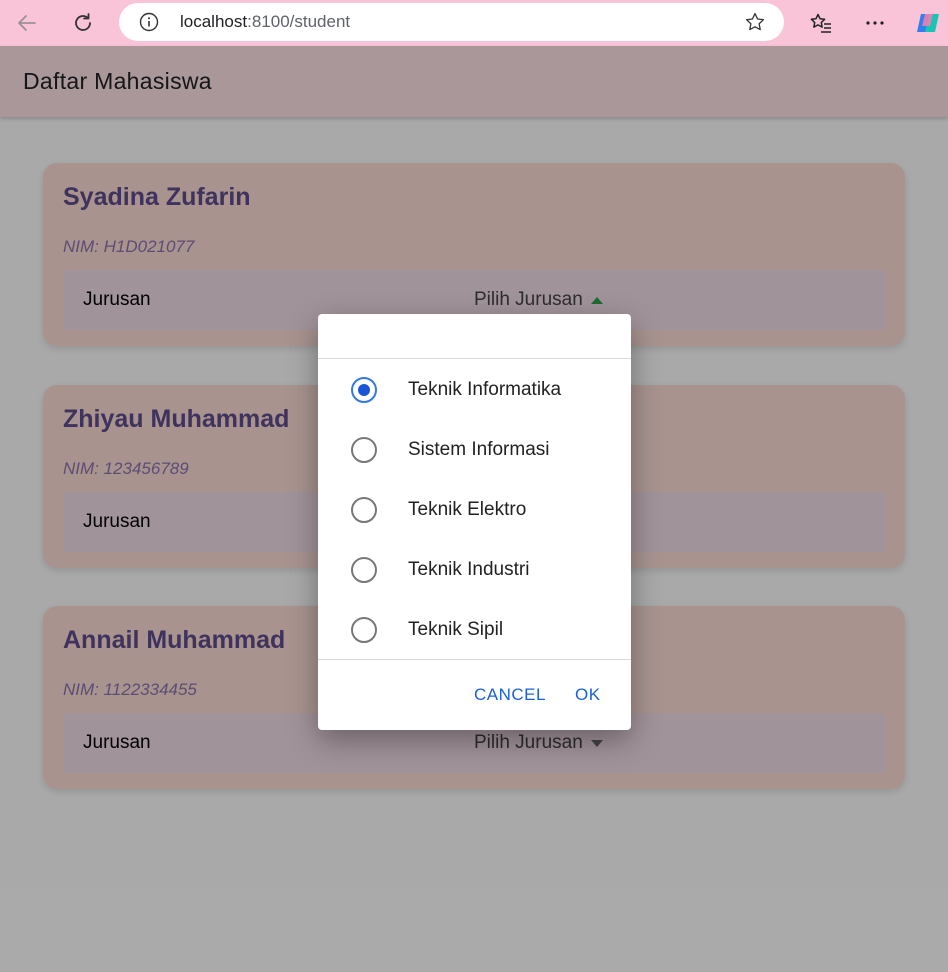 This screenshot has width=948, height=972. What do you see at coordinates (469, 569) in the screenshot?
I see `option-label: Teknik Industri` at bounding box center [469, 569].